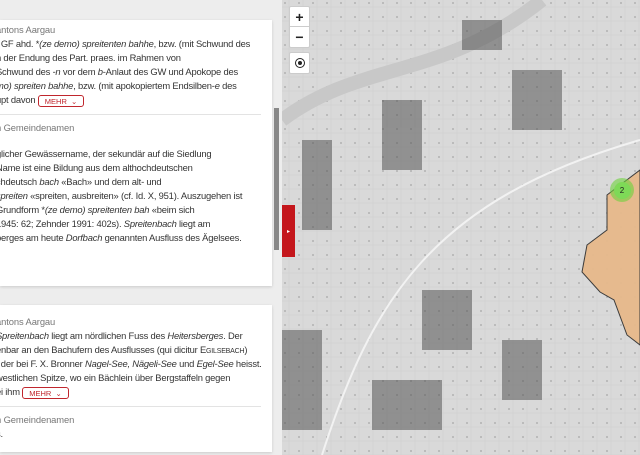 Image resolution: width=640 pixels, height=455 pixels. Describe the element at coordinates (81, 181) in the screenshot. I see `text-line: chdeutsch bach «Bach» und dem alt- und` at that location.